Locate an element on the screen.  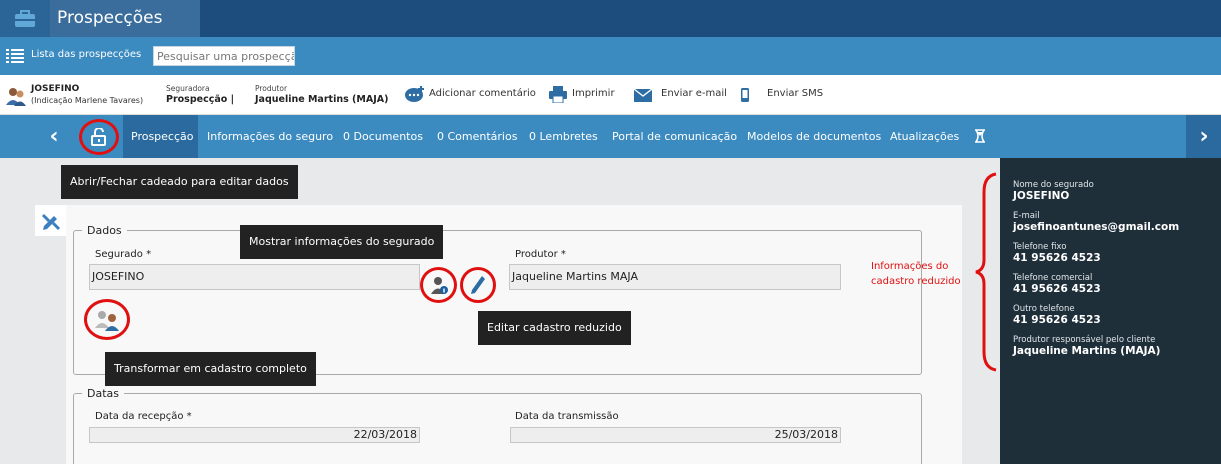
people-transfer-icon is located at coordinates (107, 320).